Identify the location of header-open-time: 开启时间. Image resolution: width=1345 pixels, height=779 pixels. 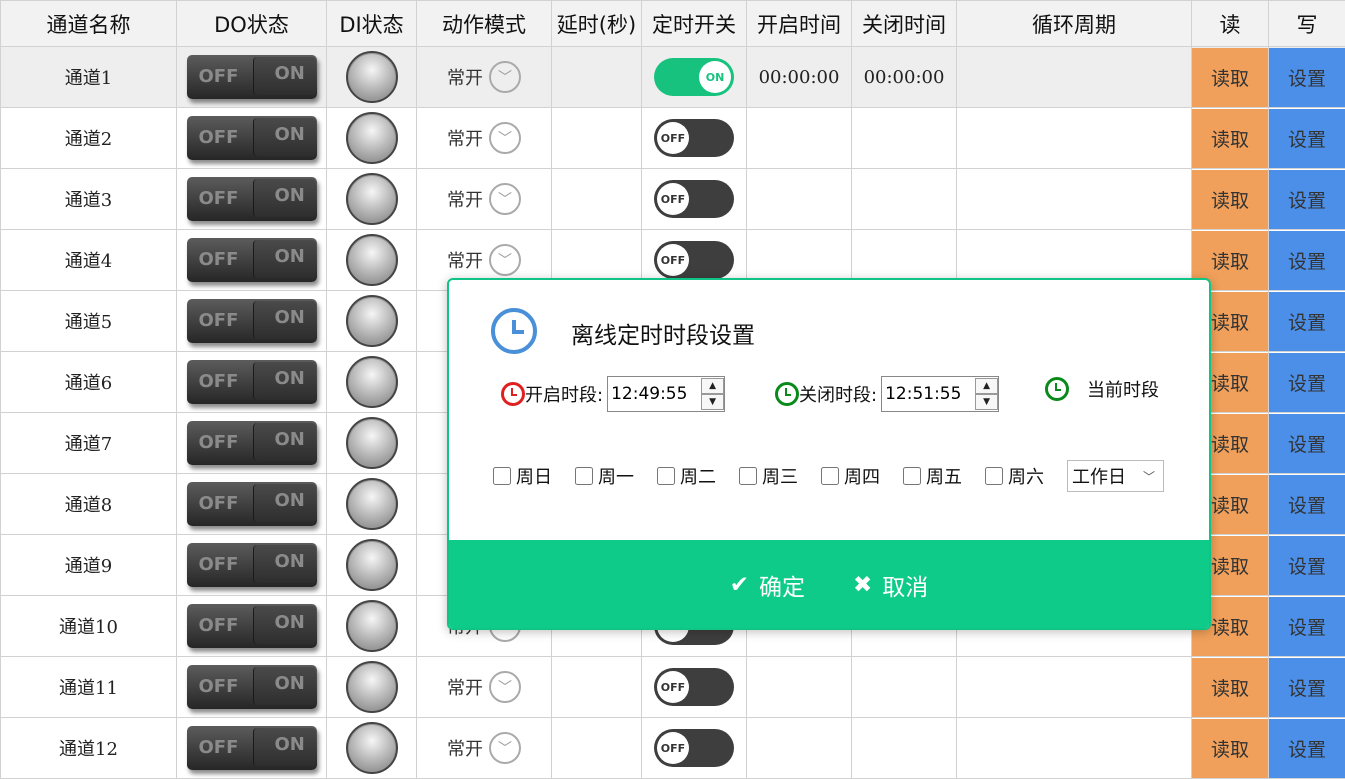
(799, 23).